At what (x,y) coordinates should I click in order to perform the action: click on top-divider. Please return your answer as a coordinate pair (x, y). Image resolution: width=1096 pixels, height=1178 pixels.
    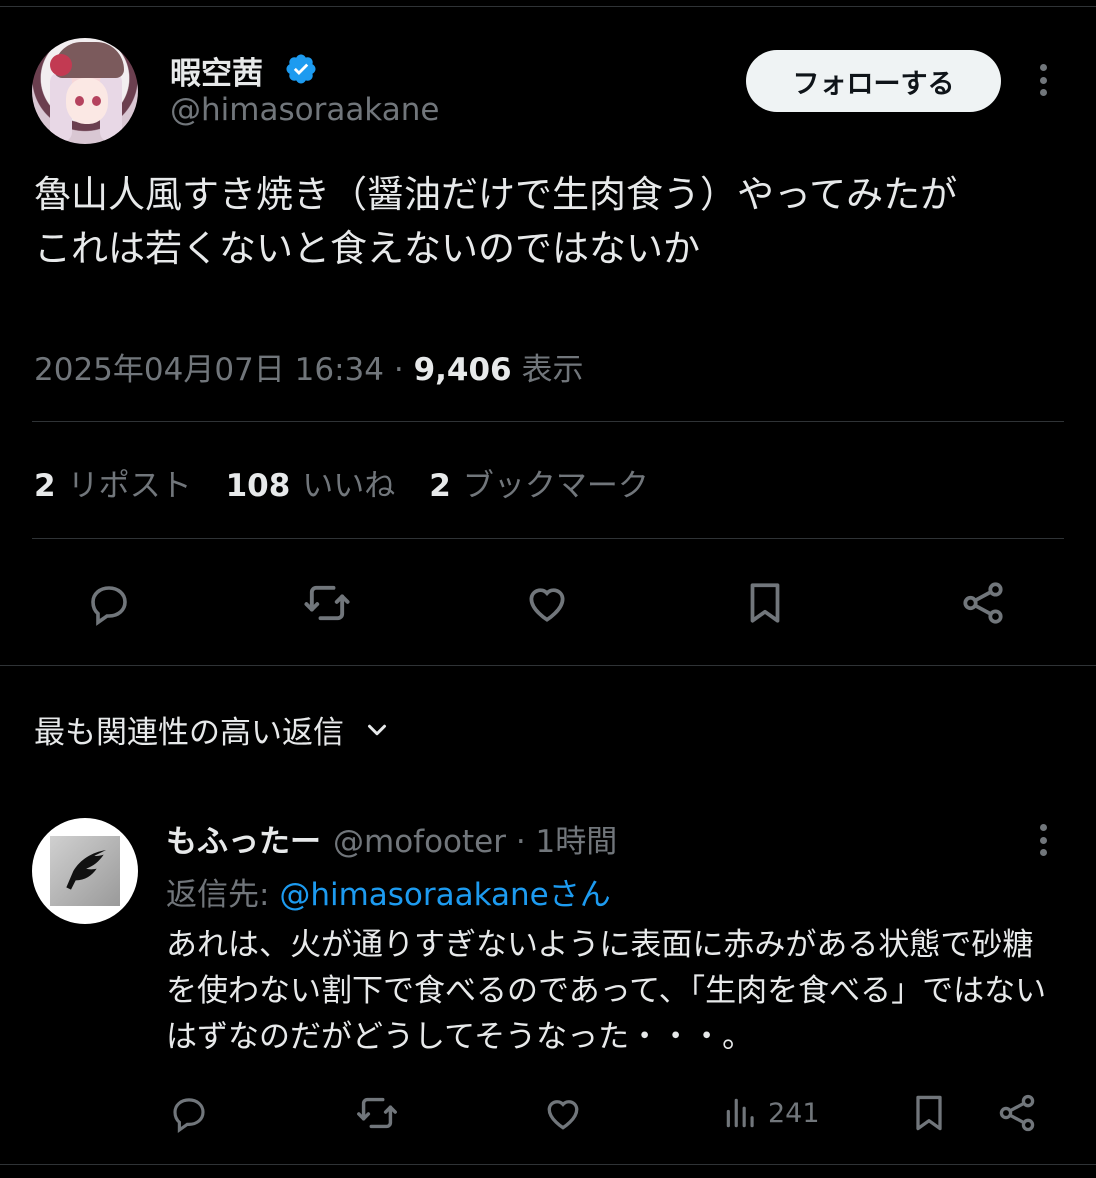
    Looking at the image, I should click on (548, 6).